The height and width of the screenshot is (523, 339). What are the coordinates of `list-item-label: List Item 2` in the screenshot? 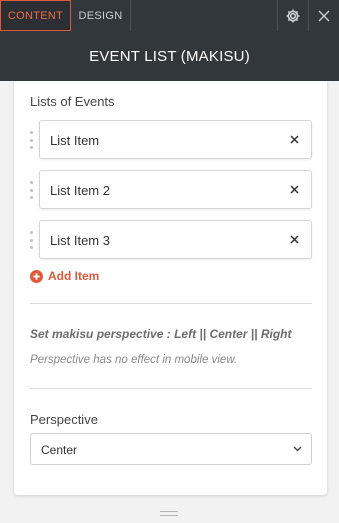 It's located at (80, 190).